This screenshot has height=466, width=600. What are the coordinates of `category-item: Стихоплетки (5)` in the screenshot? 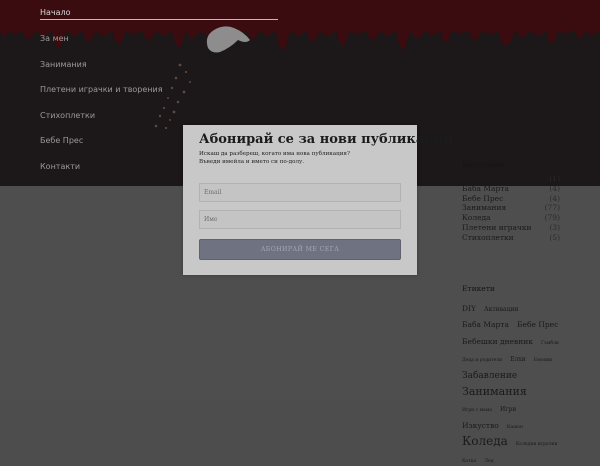 It's located at (511, 238).